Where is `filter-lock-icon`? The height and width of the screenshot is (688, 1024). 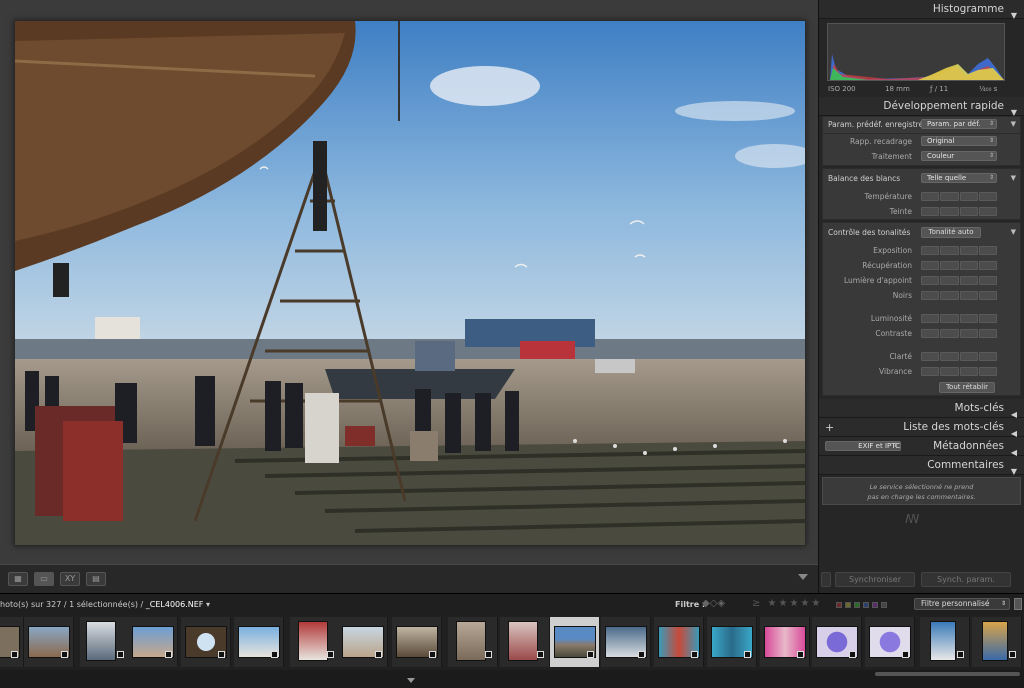
filter-lock-icon is located at coordinates (1018, 604).